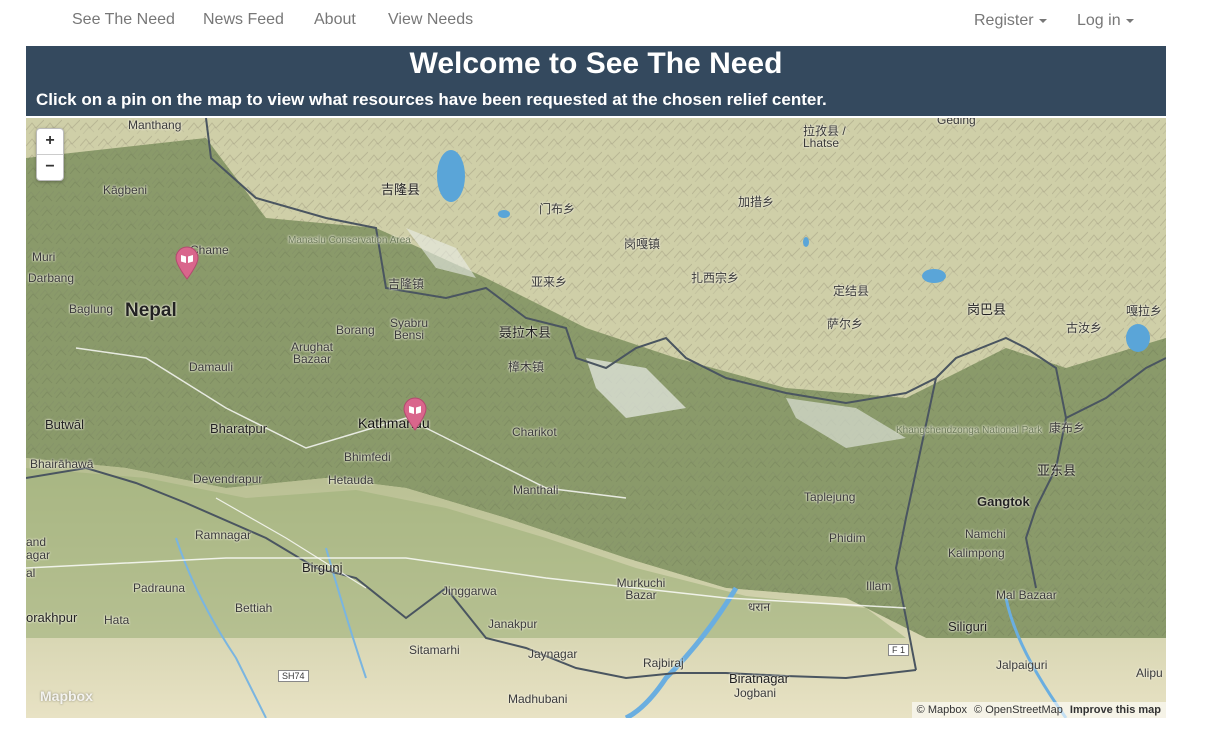 The width and height of the screenshot is (1217, 736). What do you see at coordinates (756, 202) in the screenshot?
I see `map-label-jiacuo: 加措乡` at bounding box center [756, 202].